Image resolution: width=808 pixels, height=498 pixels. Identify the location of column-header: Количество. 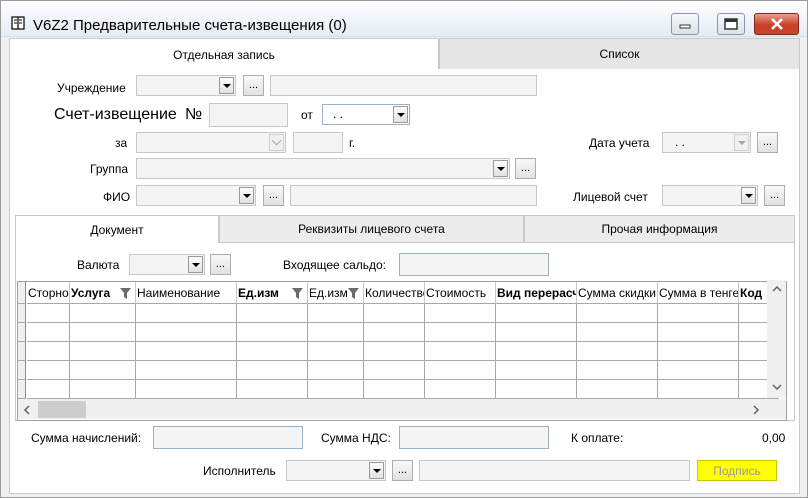
(394, 293).